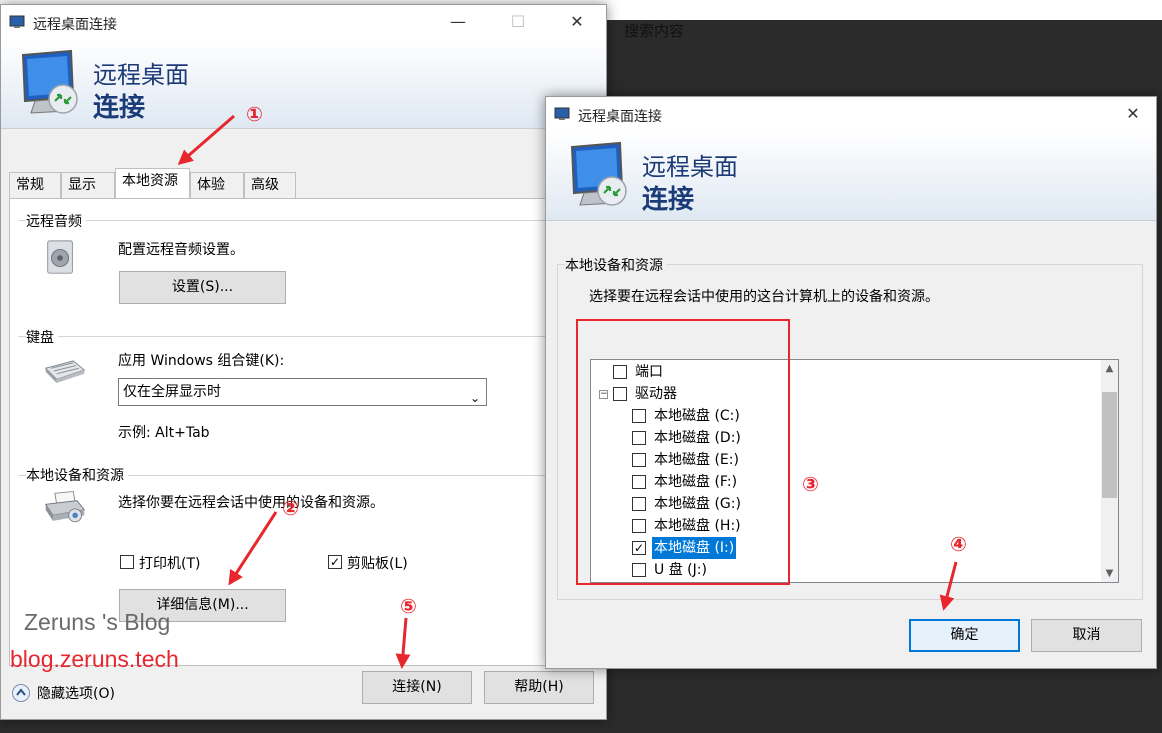 The image size is (1162, 733). I want to click on annotation-step4: ④, so click(958, 544).